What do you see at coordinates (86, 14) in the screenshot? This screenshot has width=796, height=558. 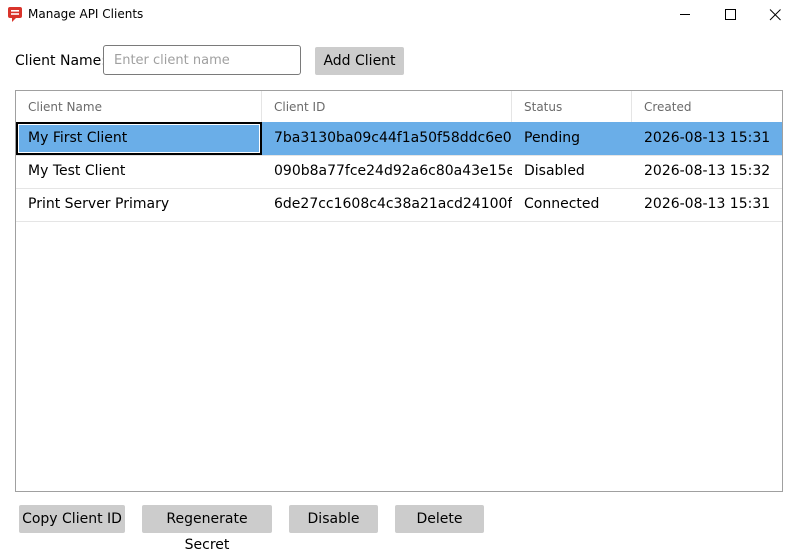 I see `window-title: Manage API Clients` at bounding box center [86, 14].